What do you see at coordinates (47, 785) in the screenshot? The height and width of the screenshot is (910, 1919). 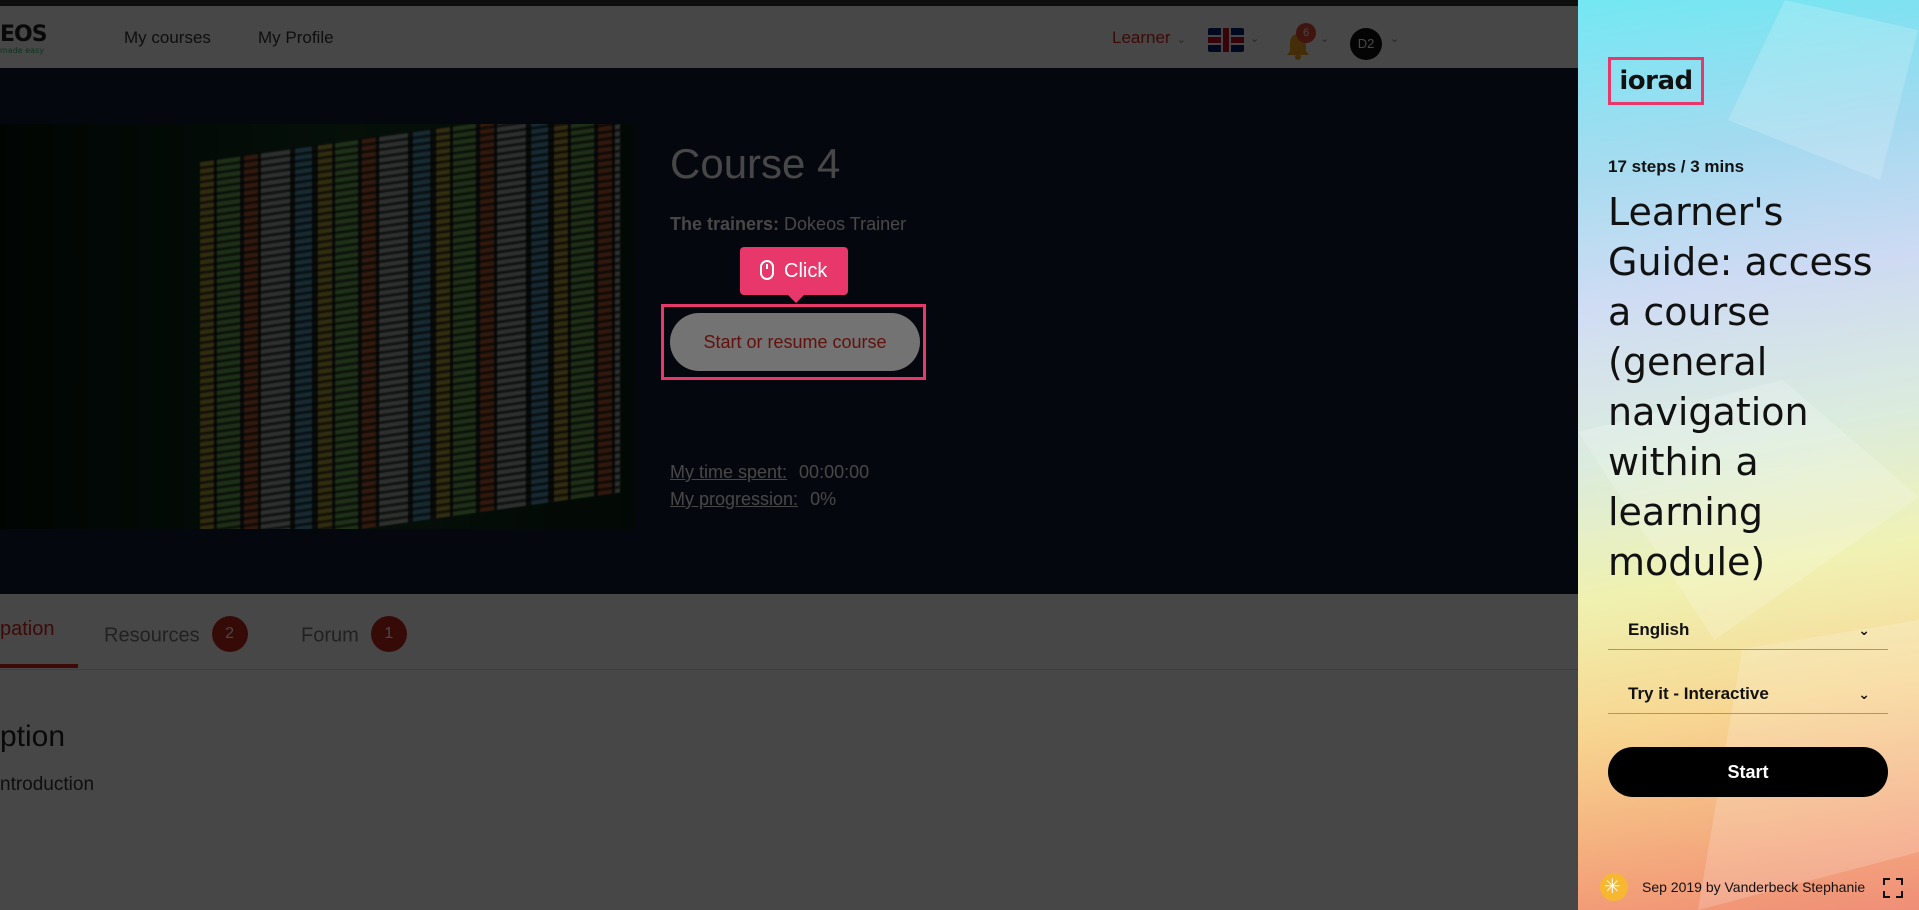 I see `section-item-introduction: ntroduction` at bounding box center [47, 785].